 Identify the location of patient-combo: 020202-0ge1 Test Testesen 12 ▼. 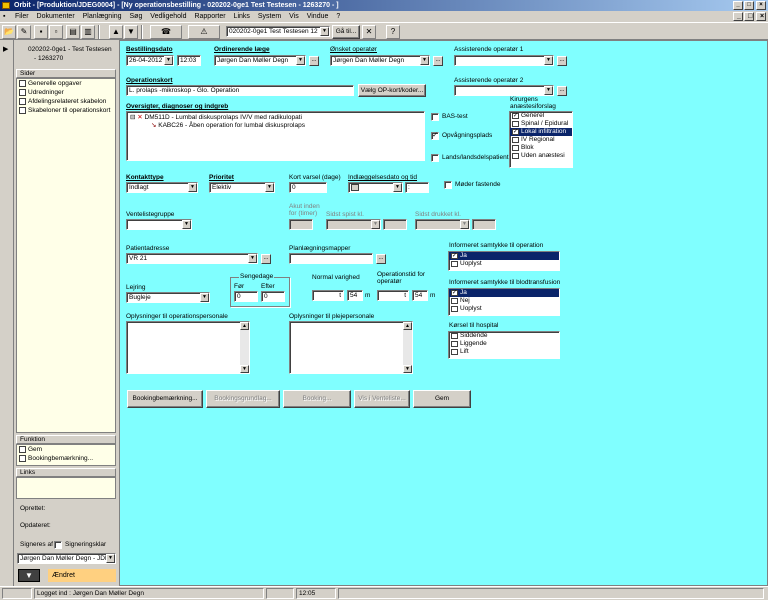
(278, 31).